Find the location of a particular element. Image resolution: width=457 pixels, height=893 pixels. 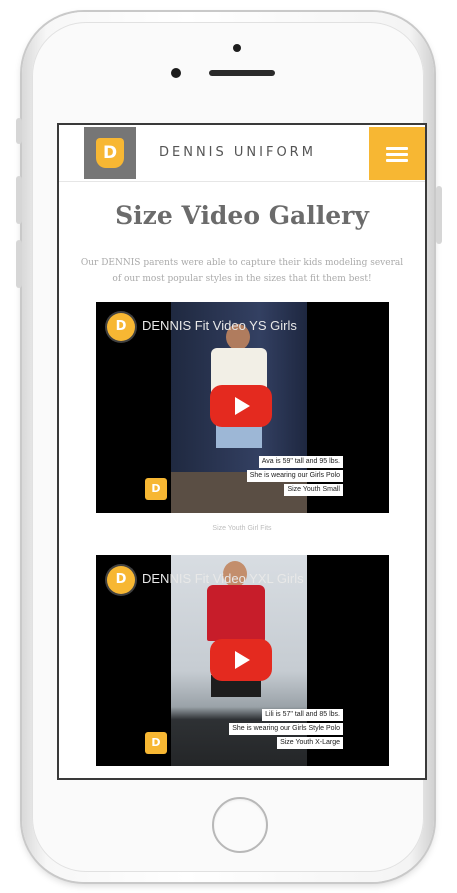

mute-switch is located at coordinates (19, 131).